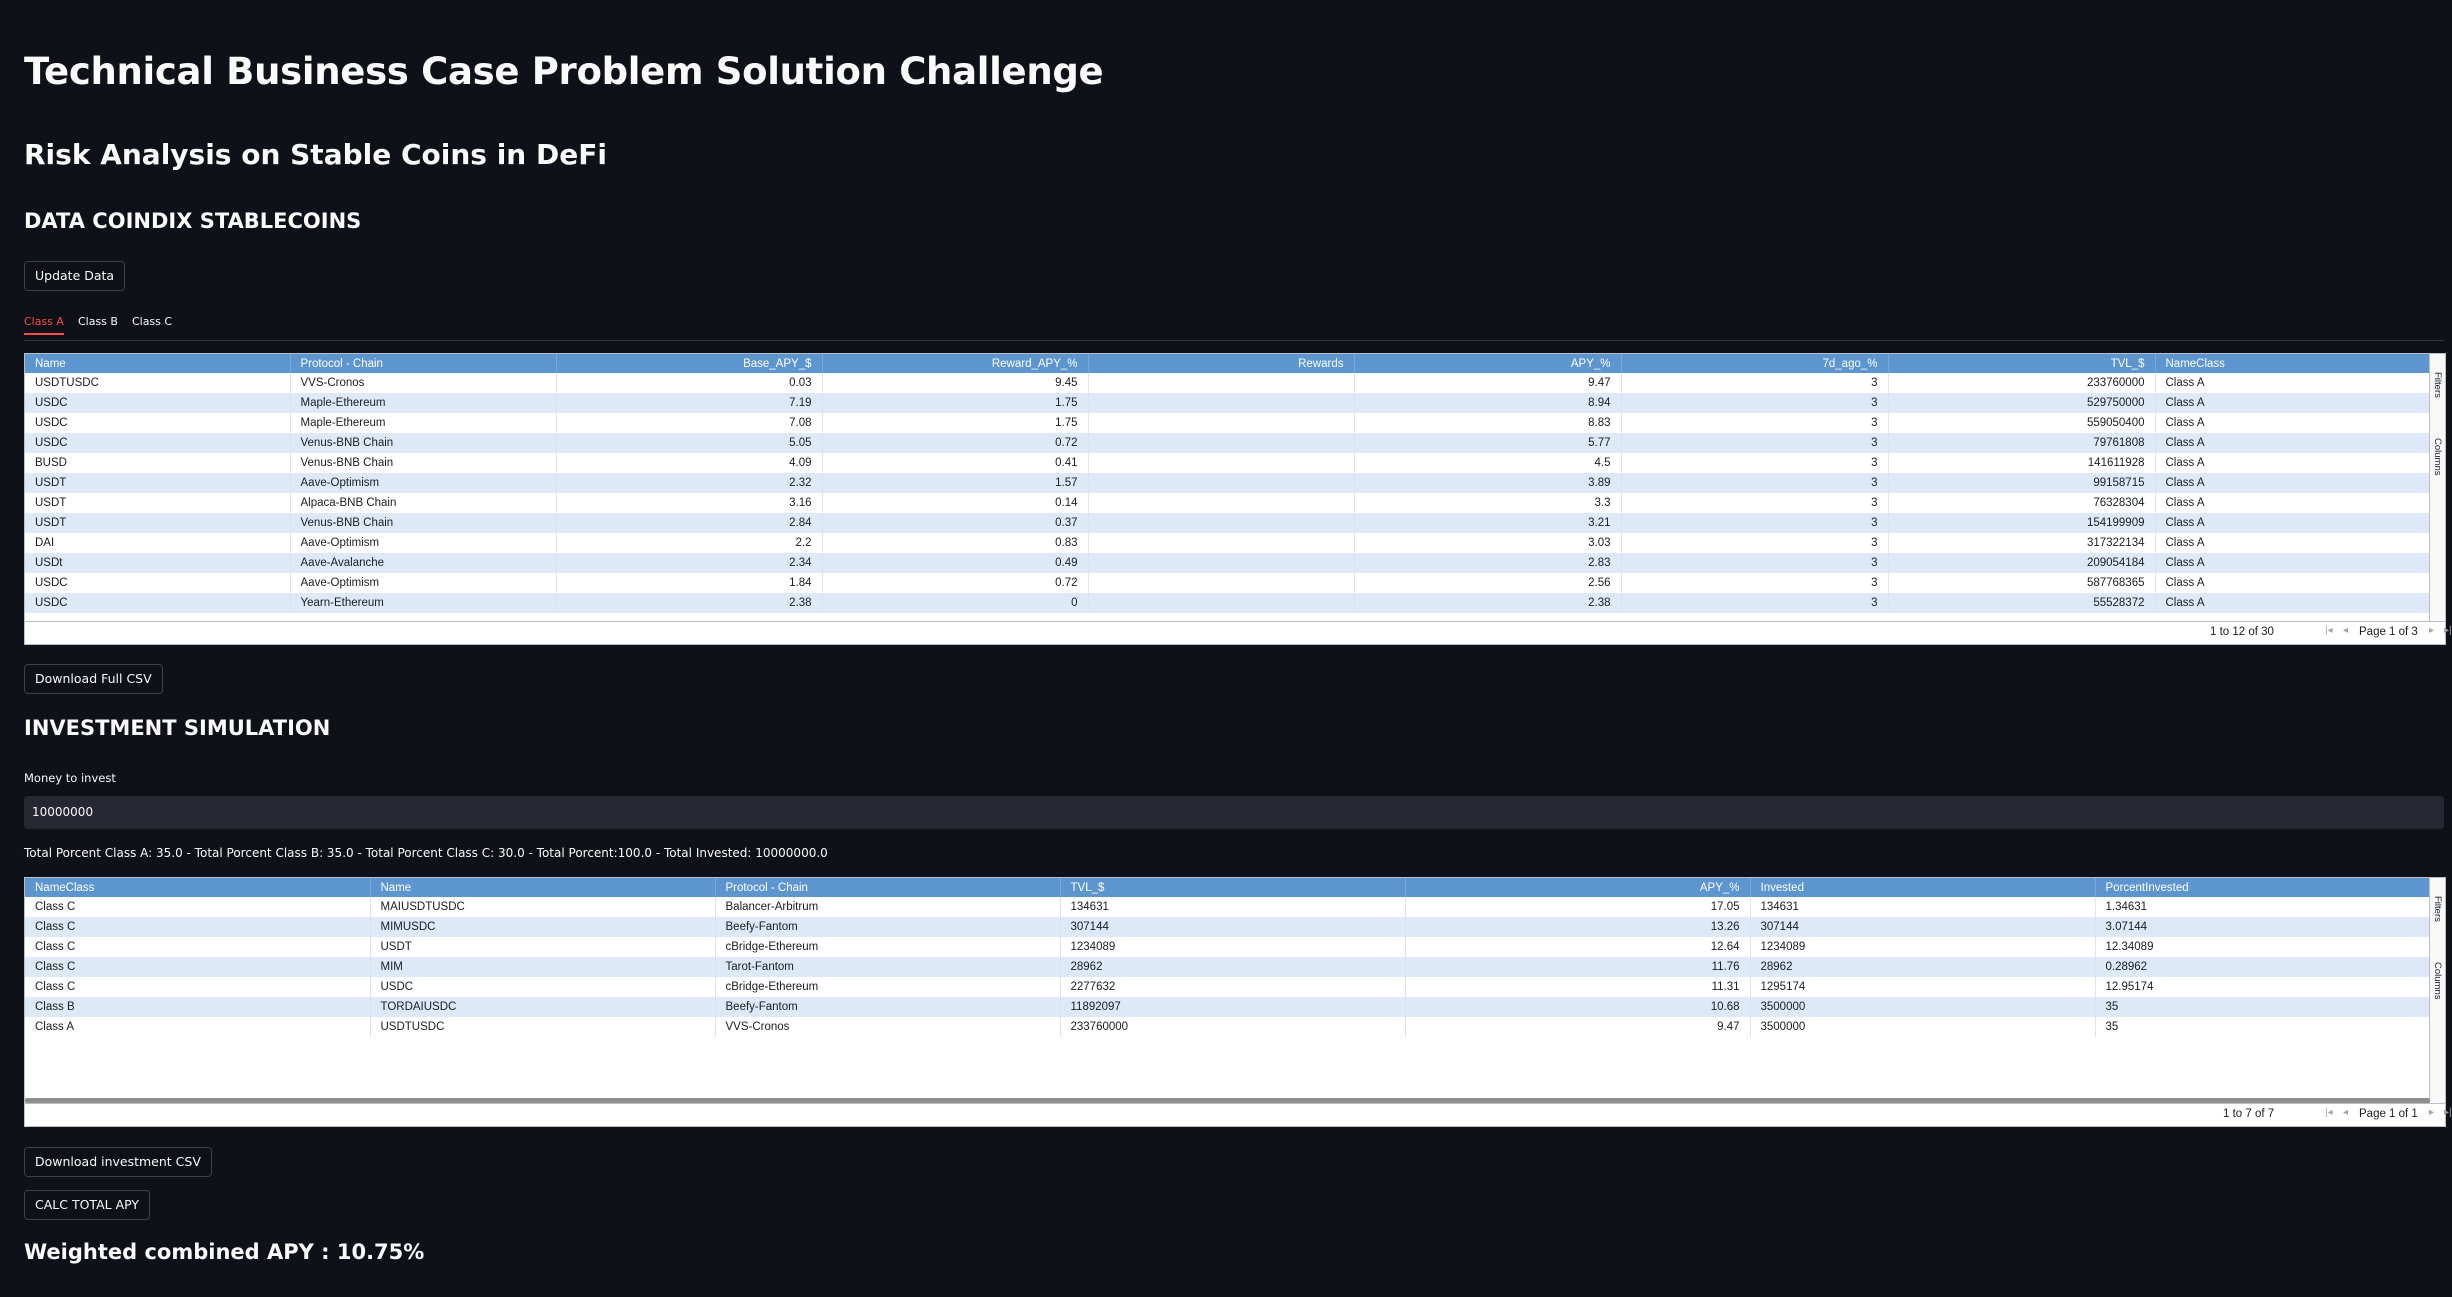  I want to click on column-header: Rewards, so click(1221, 363).